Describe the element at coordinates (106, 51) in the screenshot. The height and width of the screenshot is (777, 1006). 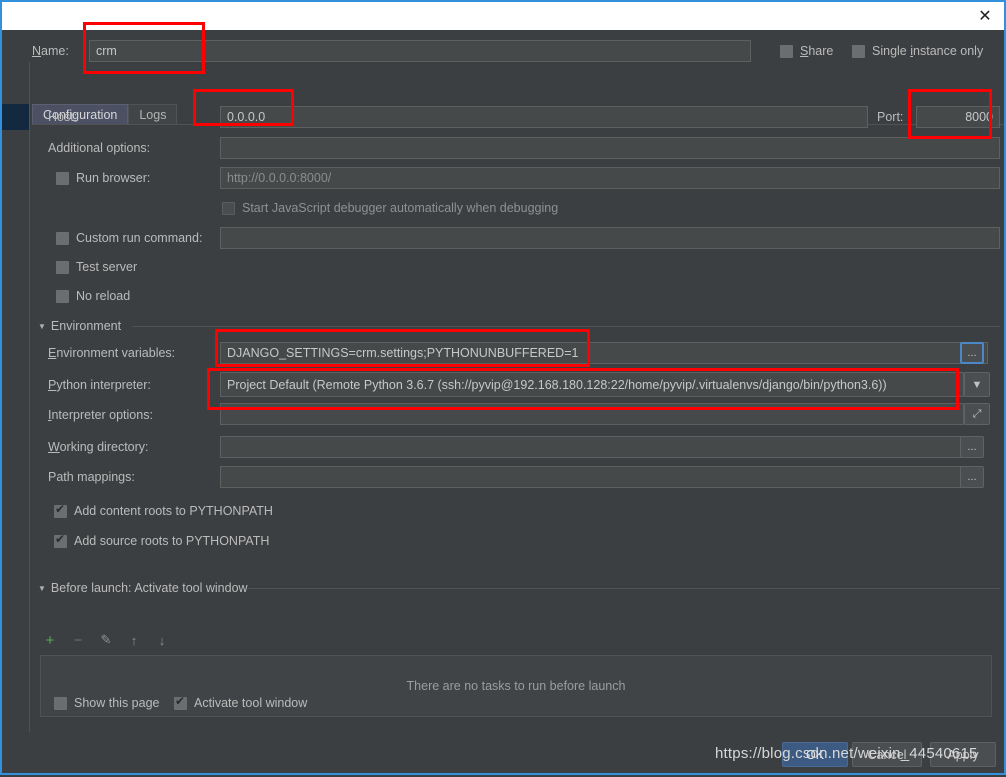
I see `name-input-value: crm` at that location.